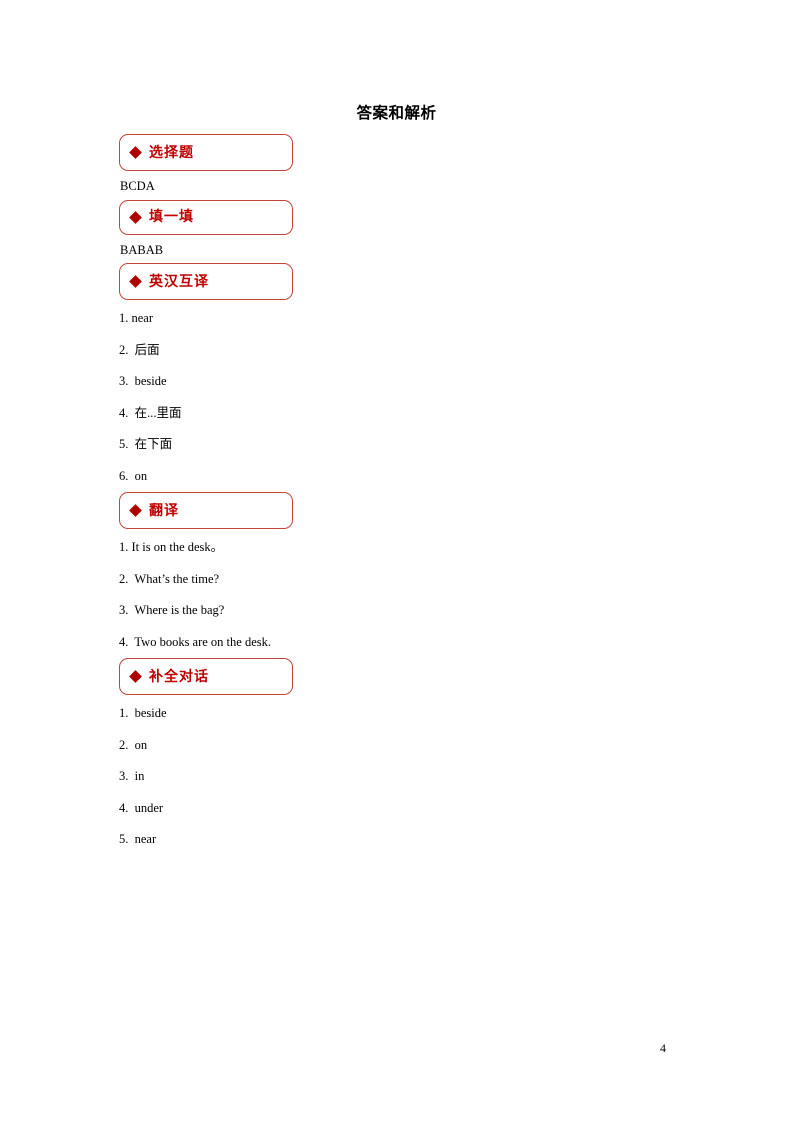 This screenshot has height=1122, width=793. I want to click on list-item: 2. 后面, so click(139, 349).